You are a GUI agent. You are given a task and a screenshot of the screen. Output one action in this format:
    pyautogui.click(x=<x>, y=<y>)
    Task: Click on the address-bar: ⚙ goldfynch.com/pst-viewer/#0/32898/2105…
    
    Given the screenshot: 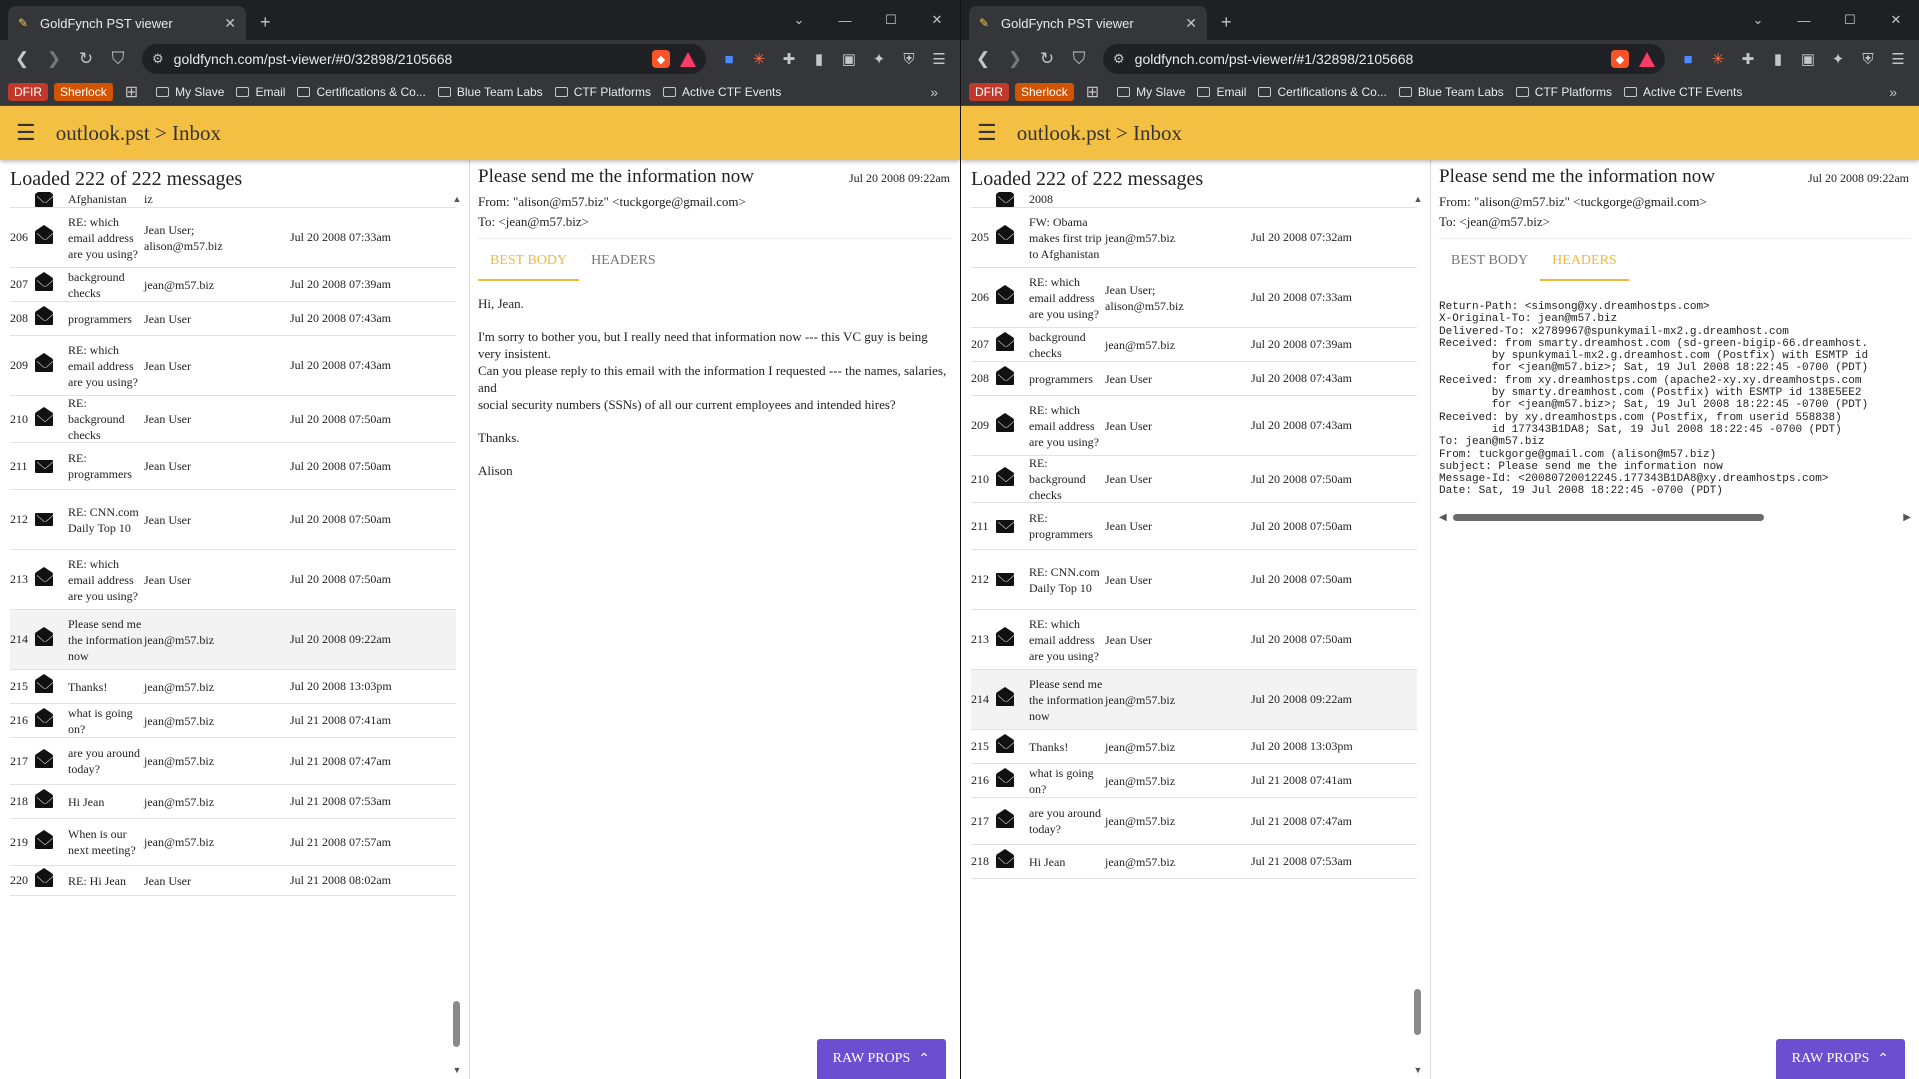 What is the action you would take?
    pyautogui.click(x=424, y=59)
    